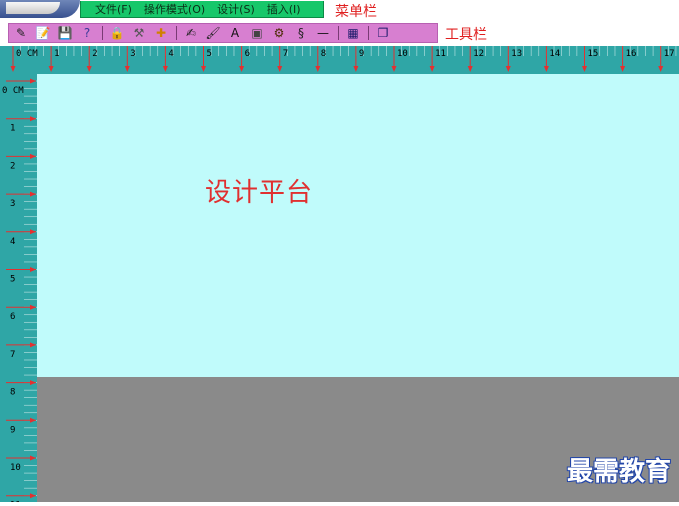 The height and width of the screenshot is (506, 679). What do you see at coordinates (440, 54) in the screenshot?
I see `ruler-label: 11` at bounding box center [440, 54].